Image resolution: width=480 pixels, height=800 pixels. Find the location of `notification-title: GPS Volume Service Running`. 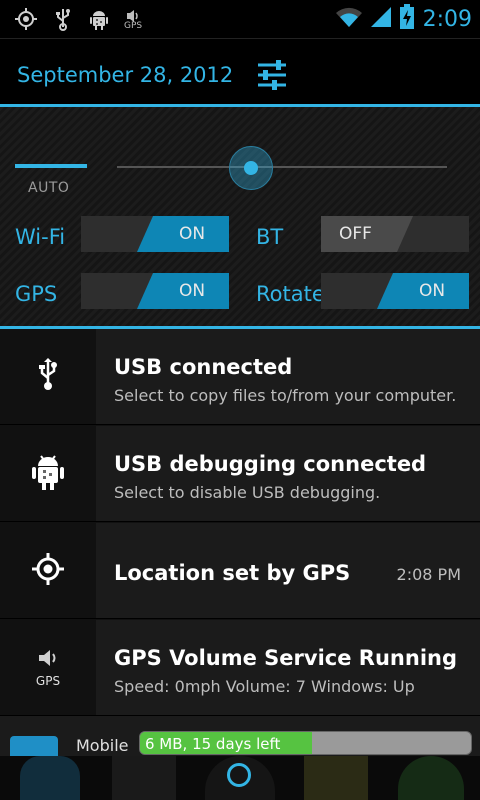

notification-title: GPS Volume Service Running is located at coordinates (285, 658).